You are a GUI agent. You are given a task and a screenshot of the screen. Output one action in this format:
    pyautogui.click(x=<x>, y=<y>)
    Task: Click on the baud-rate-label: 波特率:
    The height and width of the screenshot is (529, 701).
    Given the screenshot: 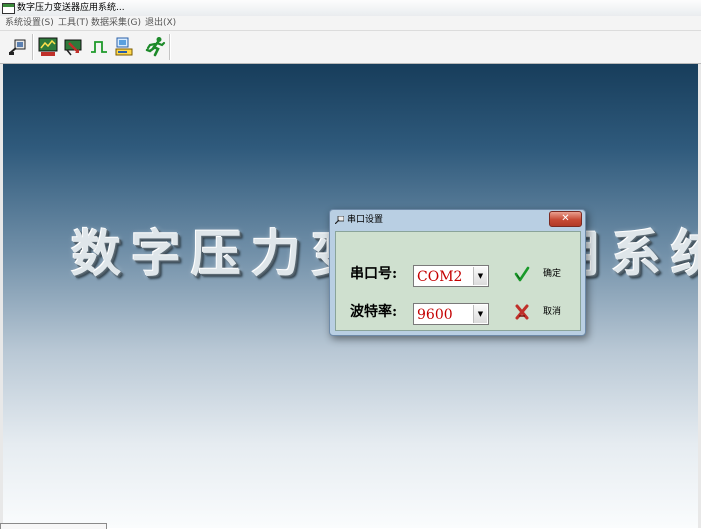 What is the action you would take?
    pyautogui.click(x=374, y=312)
    